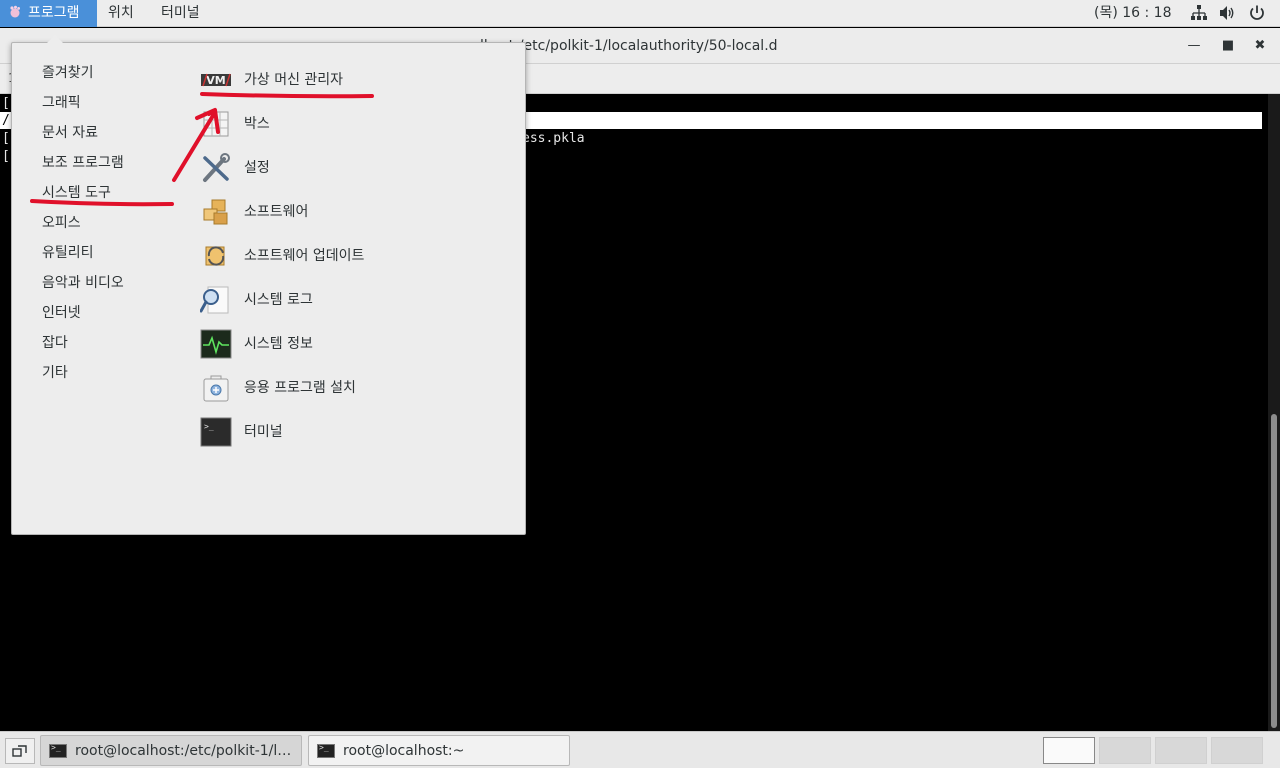  What do you see at coordinates (355, 344) in the screenshot?
I see `app-system-monitor: 시스템 정보` at bounding box center [355, 344].